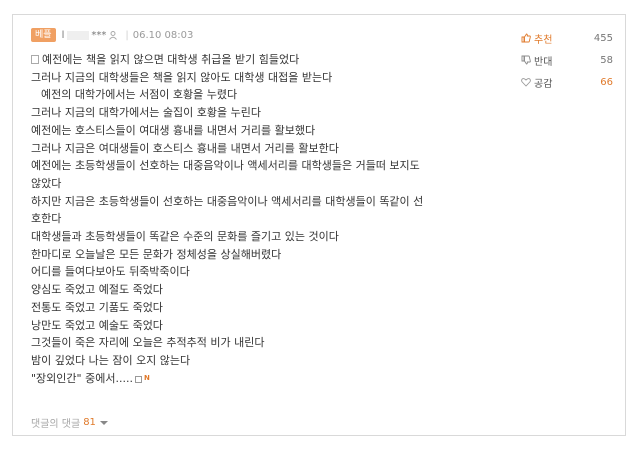 The width and height of the screenshot is (640, 449). Describe the element at coordinates (567, 38) in the screenshot. I see `recommend-button: 추천 455` at that location.